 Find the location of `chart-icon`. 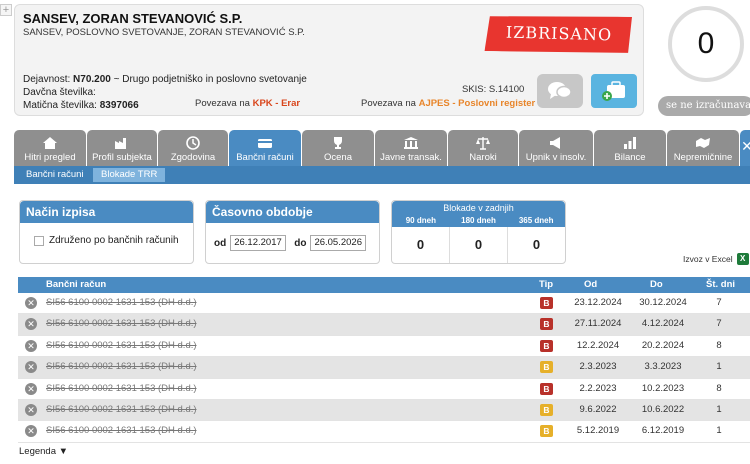

chart-icon is located at coordinates (630, 143).